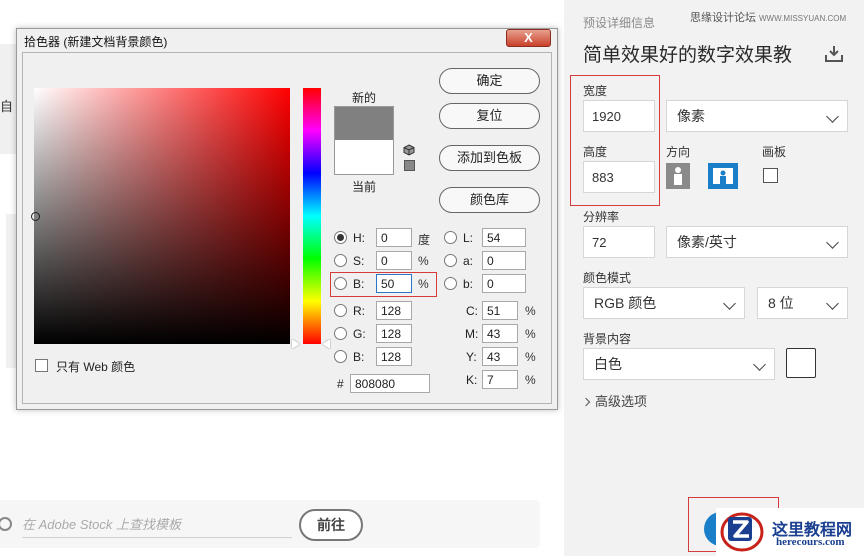 This screenshot has width=864, height=556. Describe the element at coordinates (781, 303) in the screenshot. I see `bit-depth-value: 8 位` at that location.